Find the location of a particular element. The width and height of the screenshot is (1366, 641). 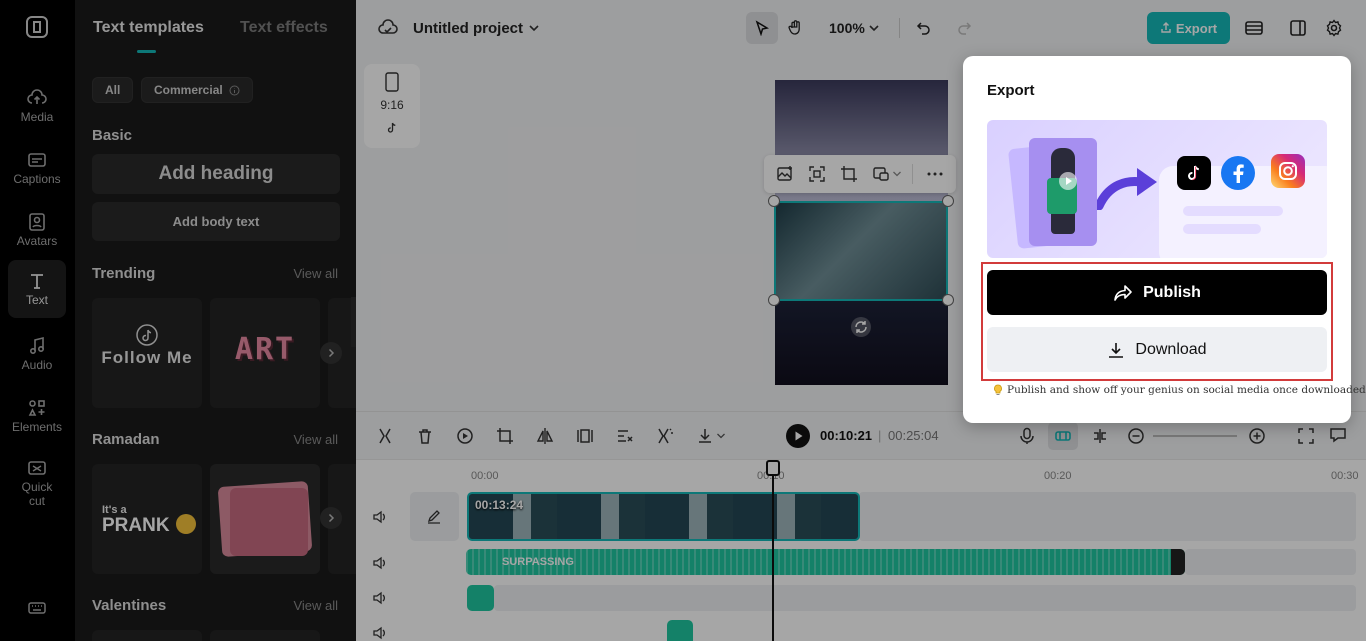

export-popup-title: Export is located at coordinates (1011, 90).